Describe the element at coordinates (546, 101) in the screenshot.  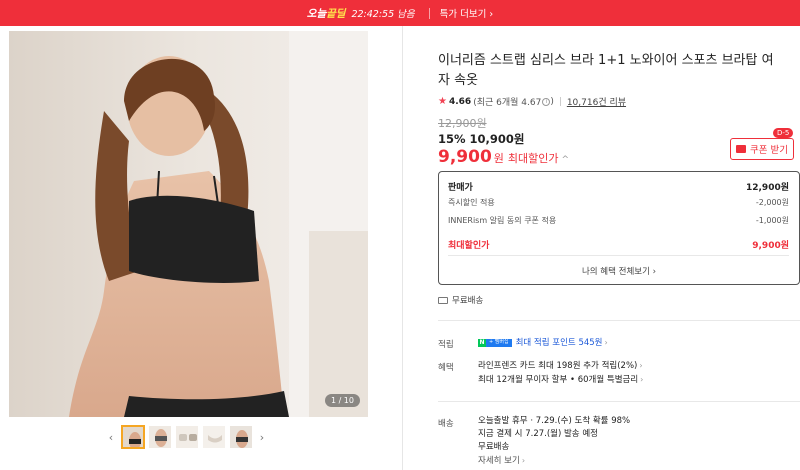
I see `info-icon: i` at that location.